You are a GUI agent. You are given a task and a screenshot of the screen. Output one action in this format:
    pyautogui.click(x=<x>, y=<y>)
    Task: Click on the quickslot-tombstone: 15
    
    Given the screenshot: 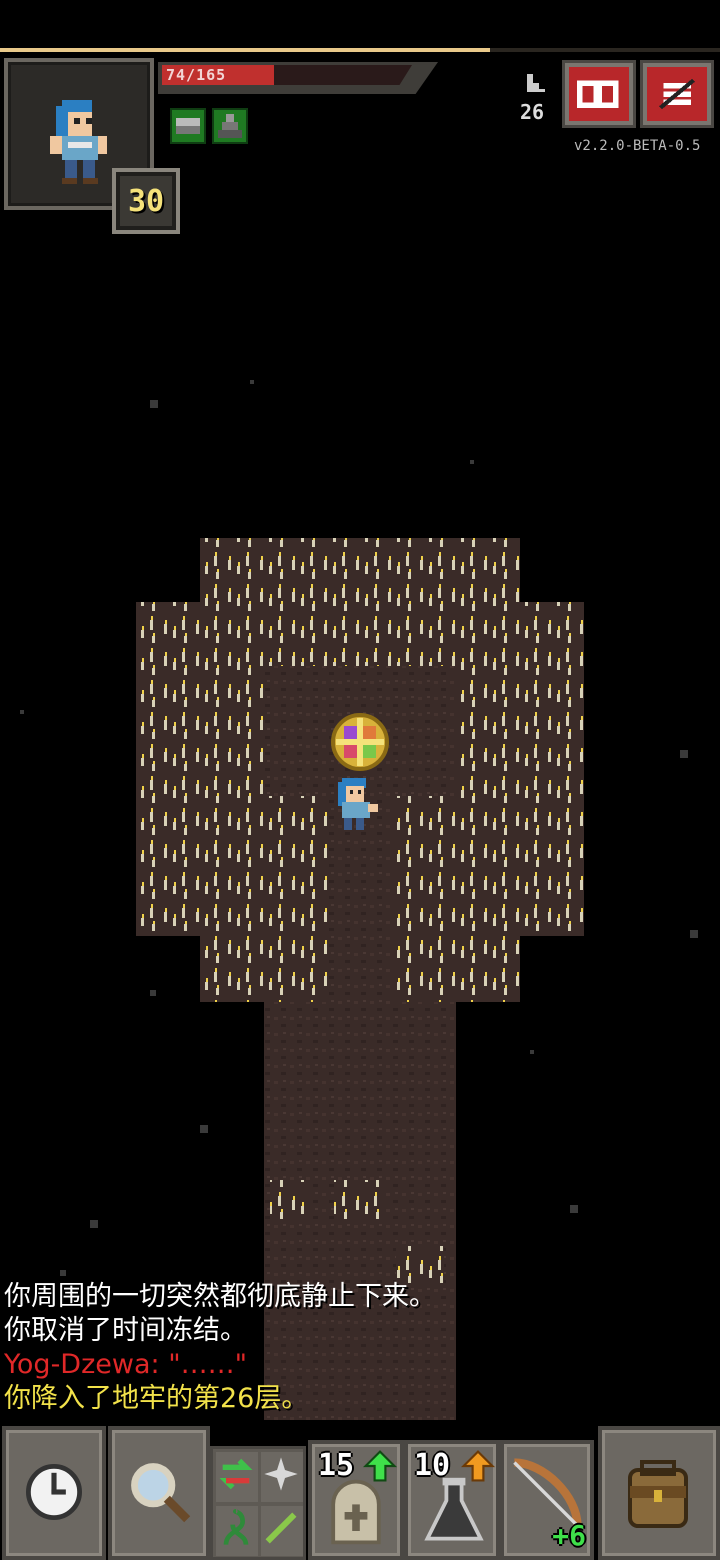 What is the action you would take?
    pyautogui.click(x=356, y=1500)
    